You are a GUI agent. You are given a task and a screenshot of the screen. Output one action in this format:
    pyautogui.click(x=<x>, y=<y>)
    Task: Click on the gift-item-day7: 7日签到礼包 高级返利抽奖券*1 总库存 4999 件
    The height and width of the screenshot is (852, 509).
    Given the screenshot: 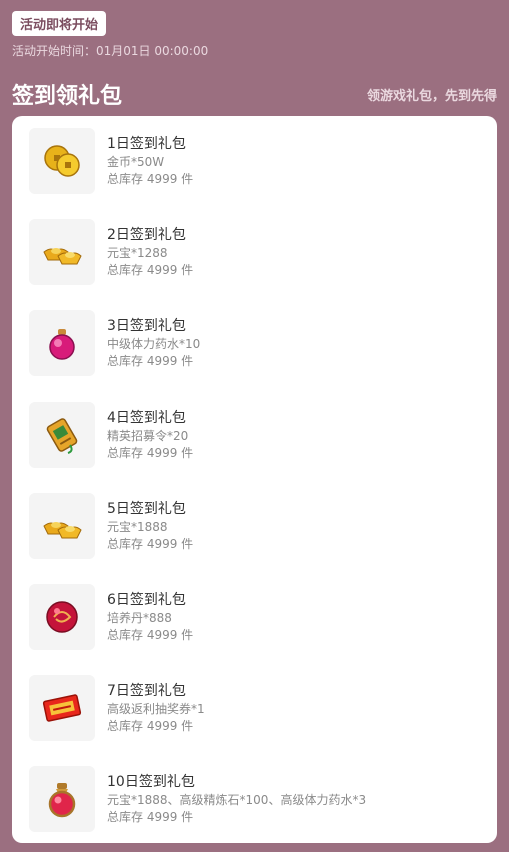 What is the action you would take?
    pyautogui.click(x=254, y=708)
    